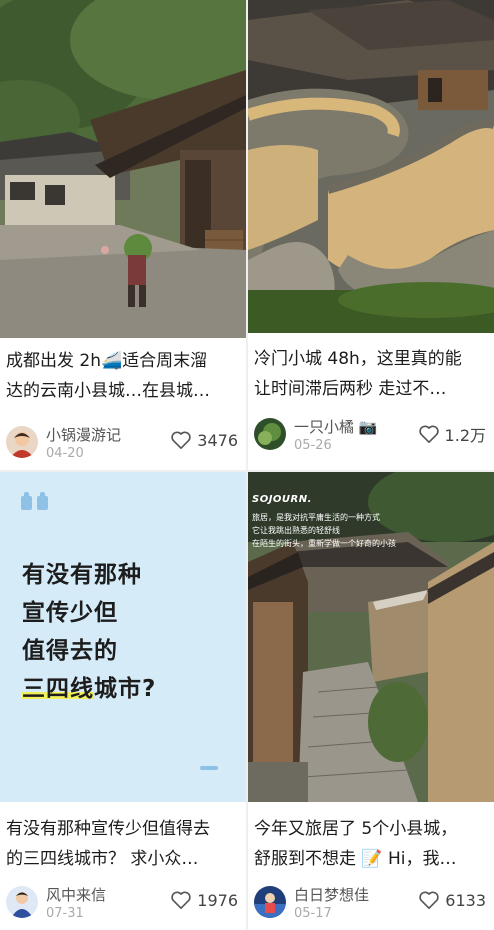  I want to click on like-button: 1976, so click(204, 900).